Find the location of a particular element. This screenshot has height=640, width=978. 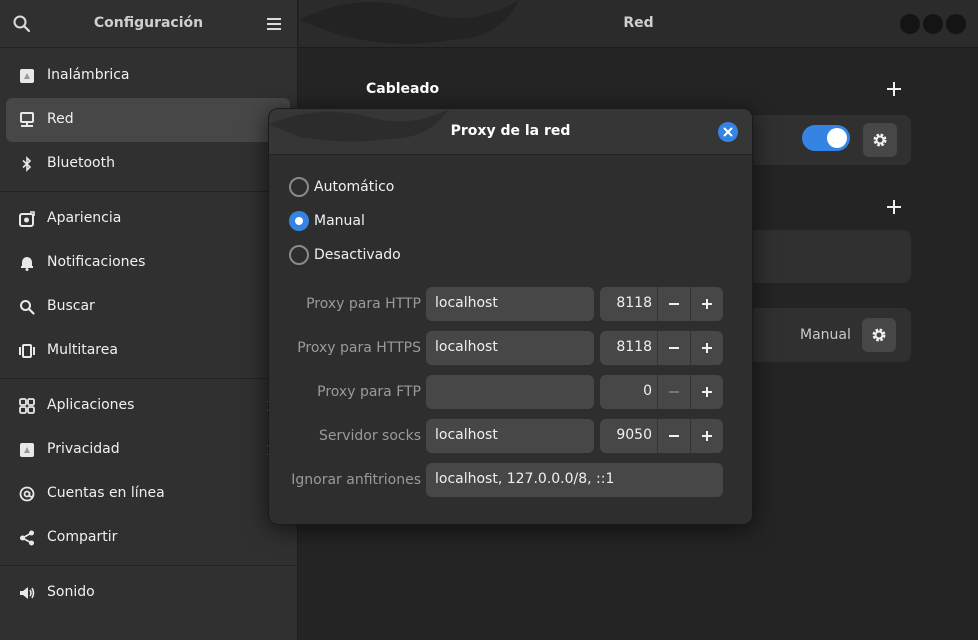

socks-proxy-label: Servidor socks is located at coordinates (369, 436).